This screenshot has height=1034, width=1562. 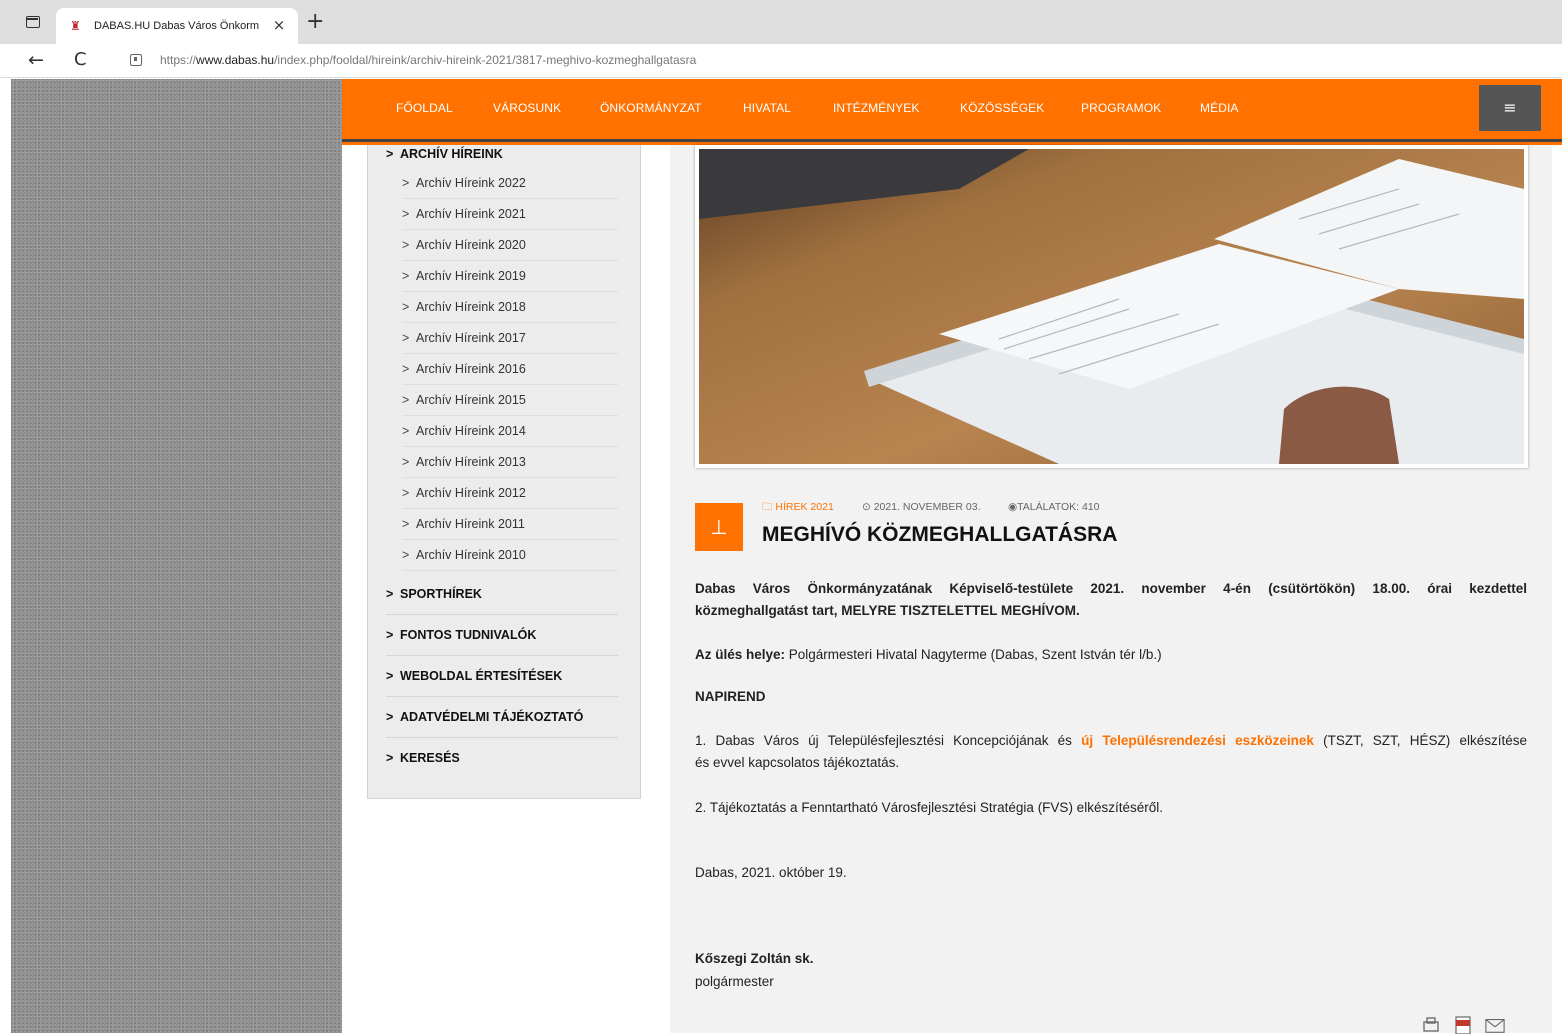 I want to click on pin-icon: ⊥, so click(x=719, y=527).